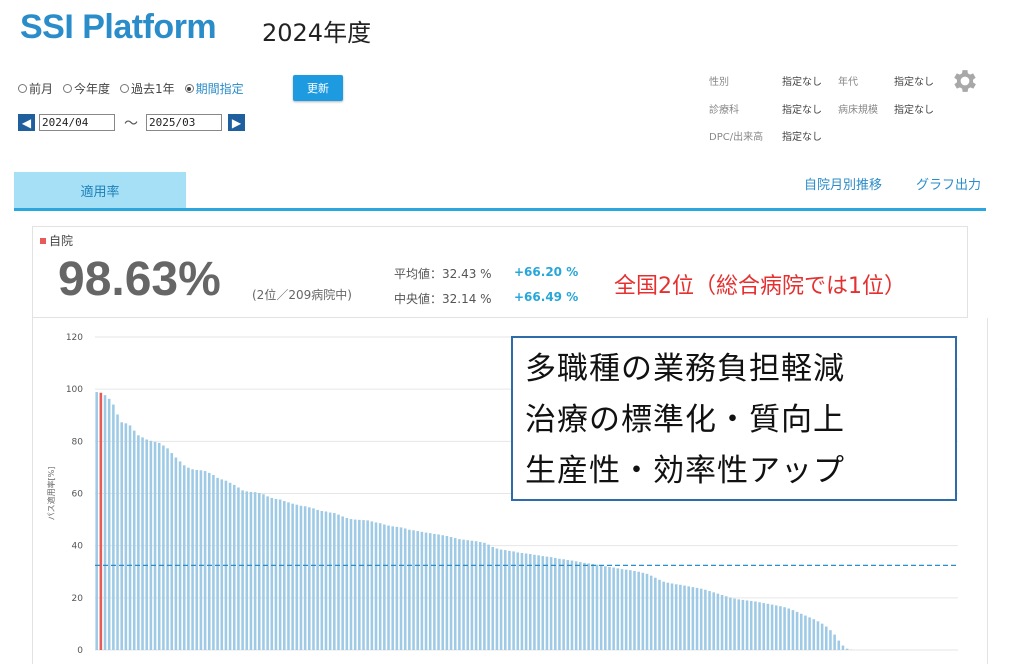 The image size is (1024, 664). Describe the element at coordinates (26, 122) in the screenshot. I see `chevron-left-icon: ◀` at that location.